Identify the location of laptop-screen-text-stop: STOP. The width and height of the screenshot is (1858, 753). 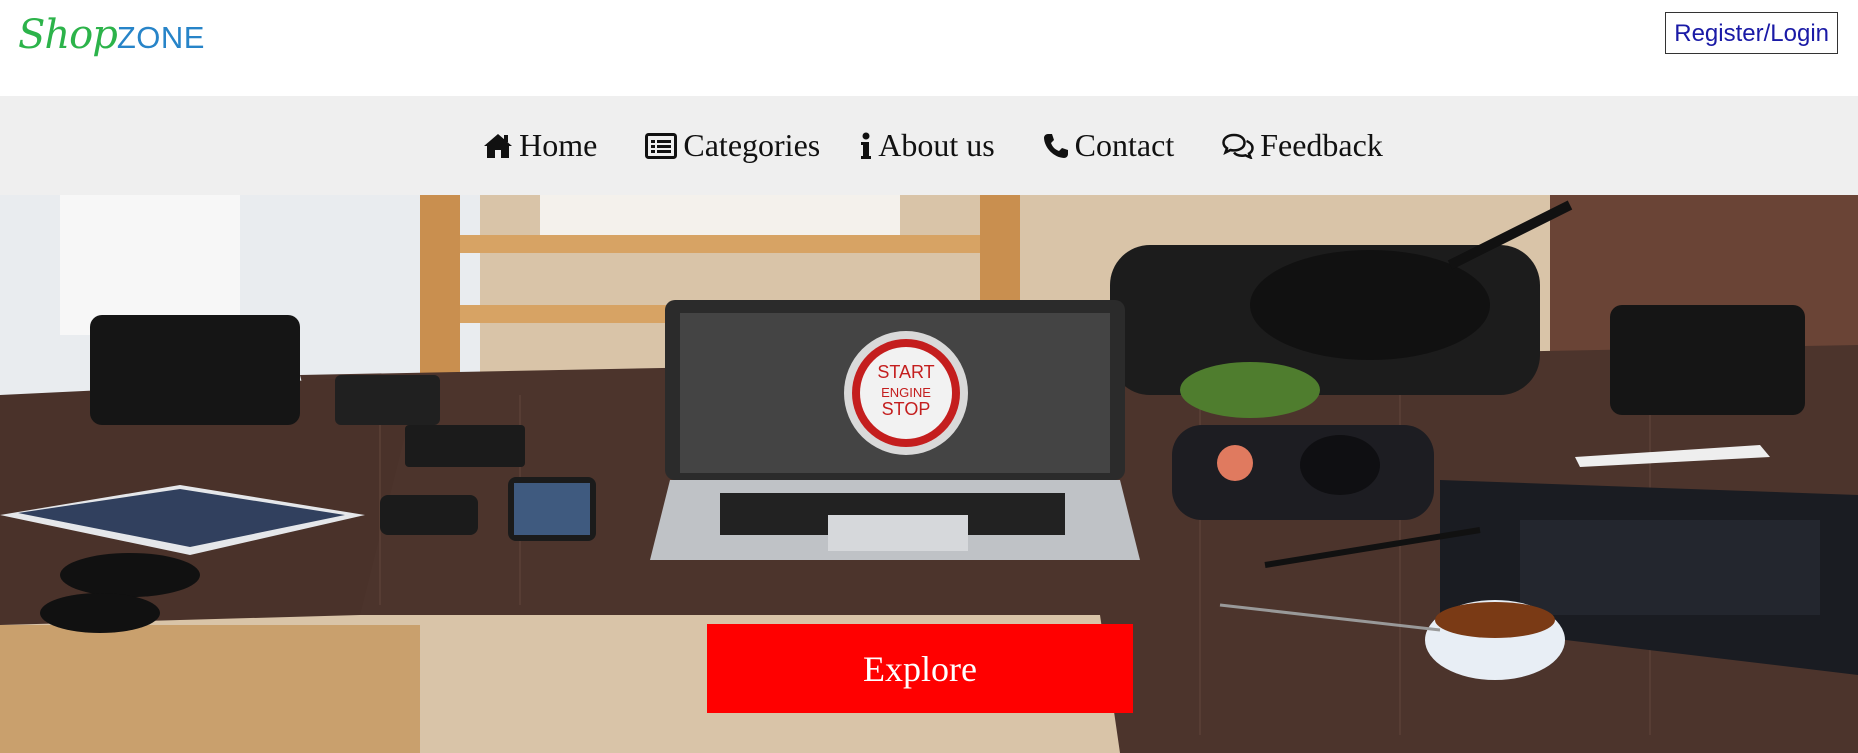
(906, 409).